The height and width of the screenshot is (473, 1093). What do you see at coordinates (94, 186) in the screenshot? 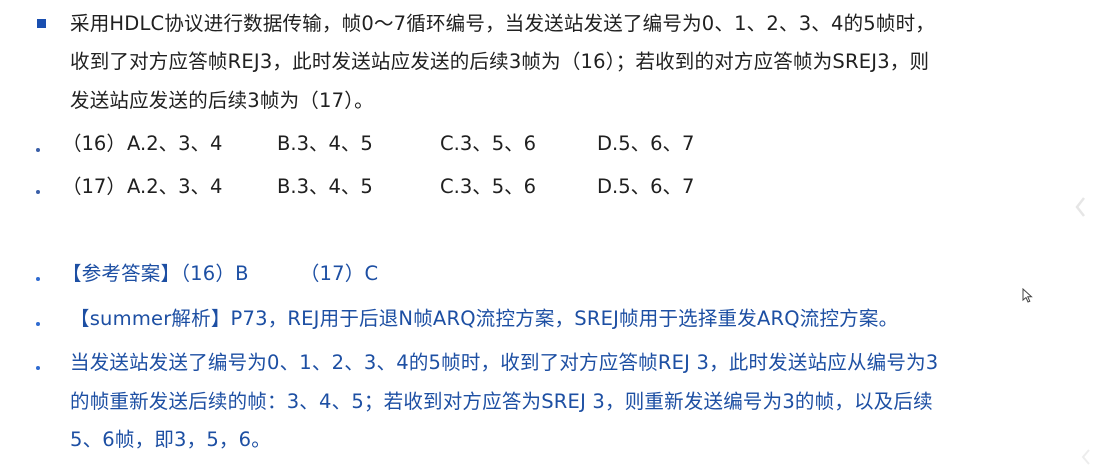
I see `option-label: （17）` at bounding box center [94, 186].